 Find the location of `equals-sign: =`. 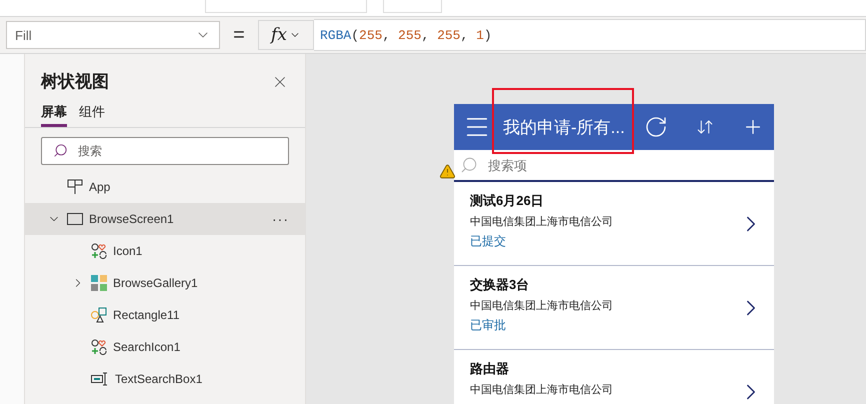

equals-sign: = is located at coordinates (239, 35).